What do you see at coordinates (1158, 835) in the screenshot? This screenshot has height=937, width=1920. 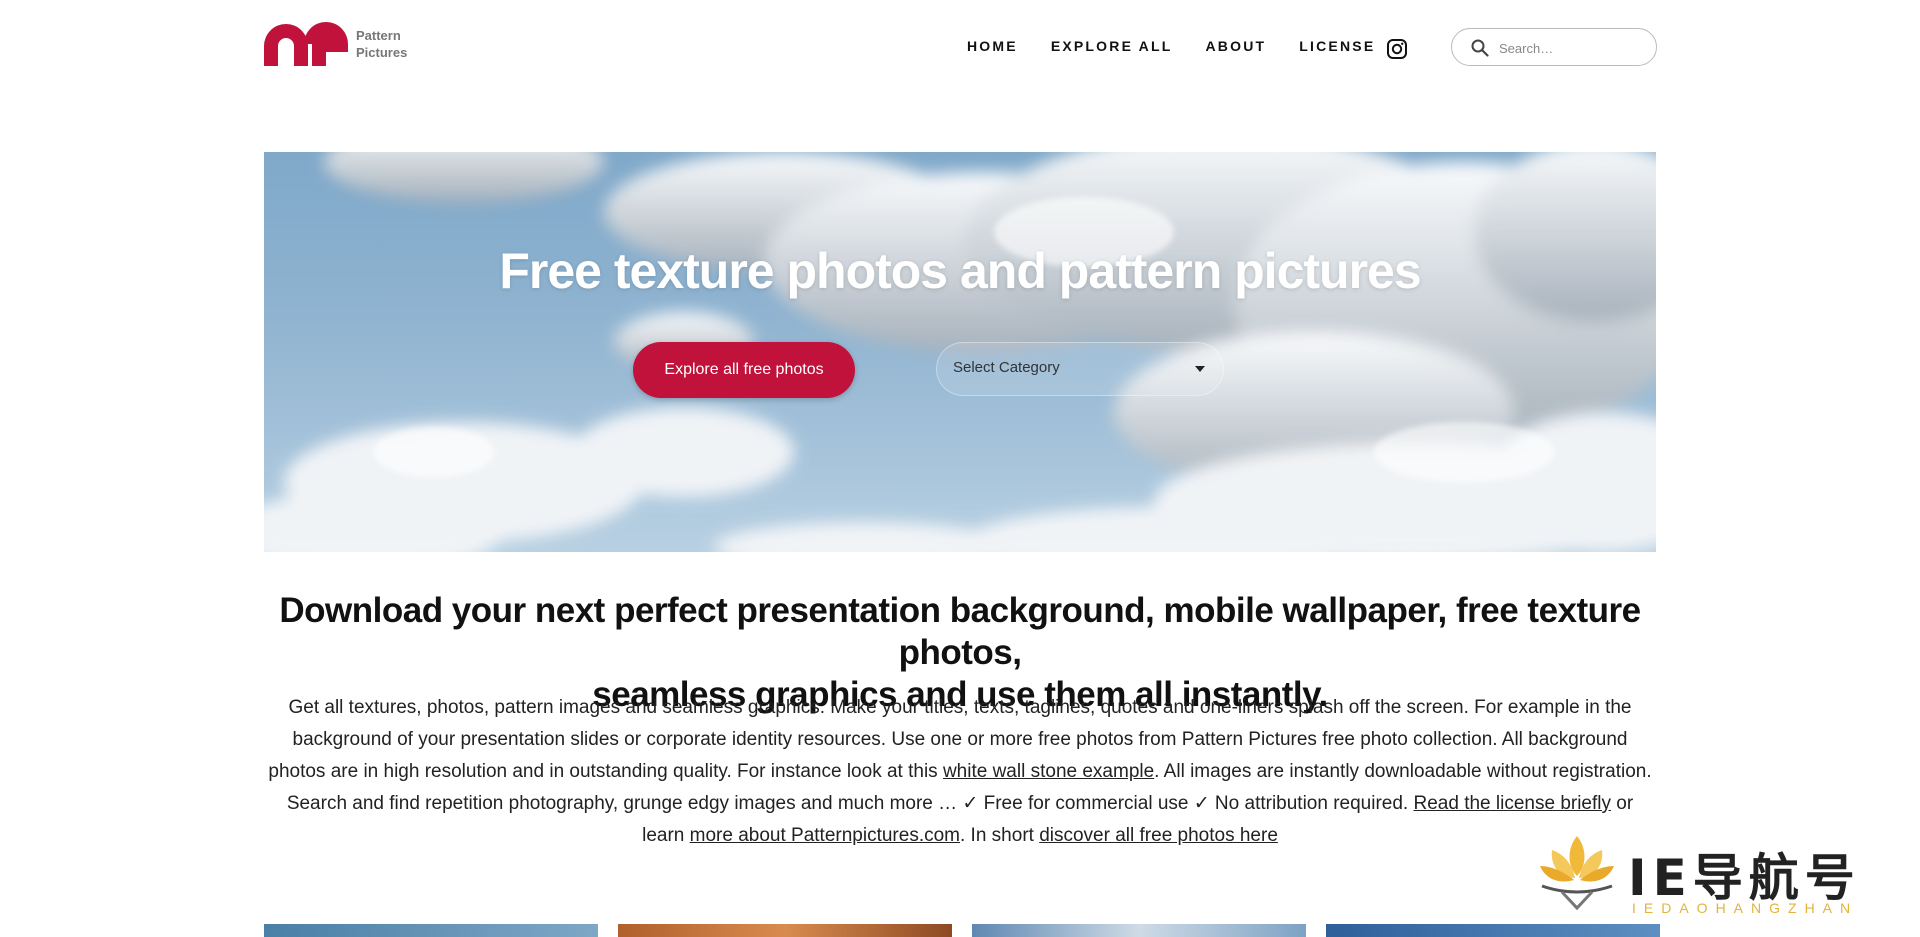 I see `discover-all-photos-link: discover all free photos here` at bounding box center [1158, 835].